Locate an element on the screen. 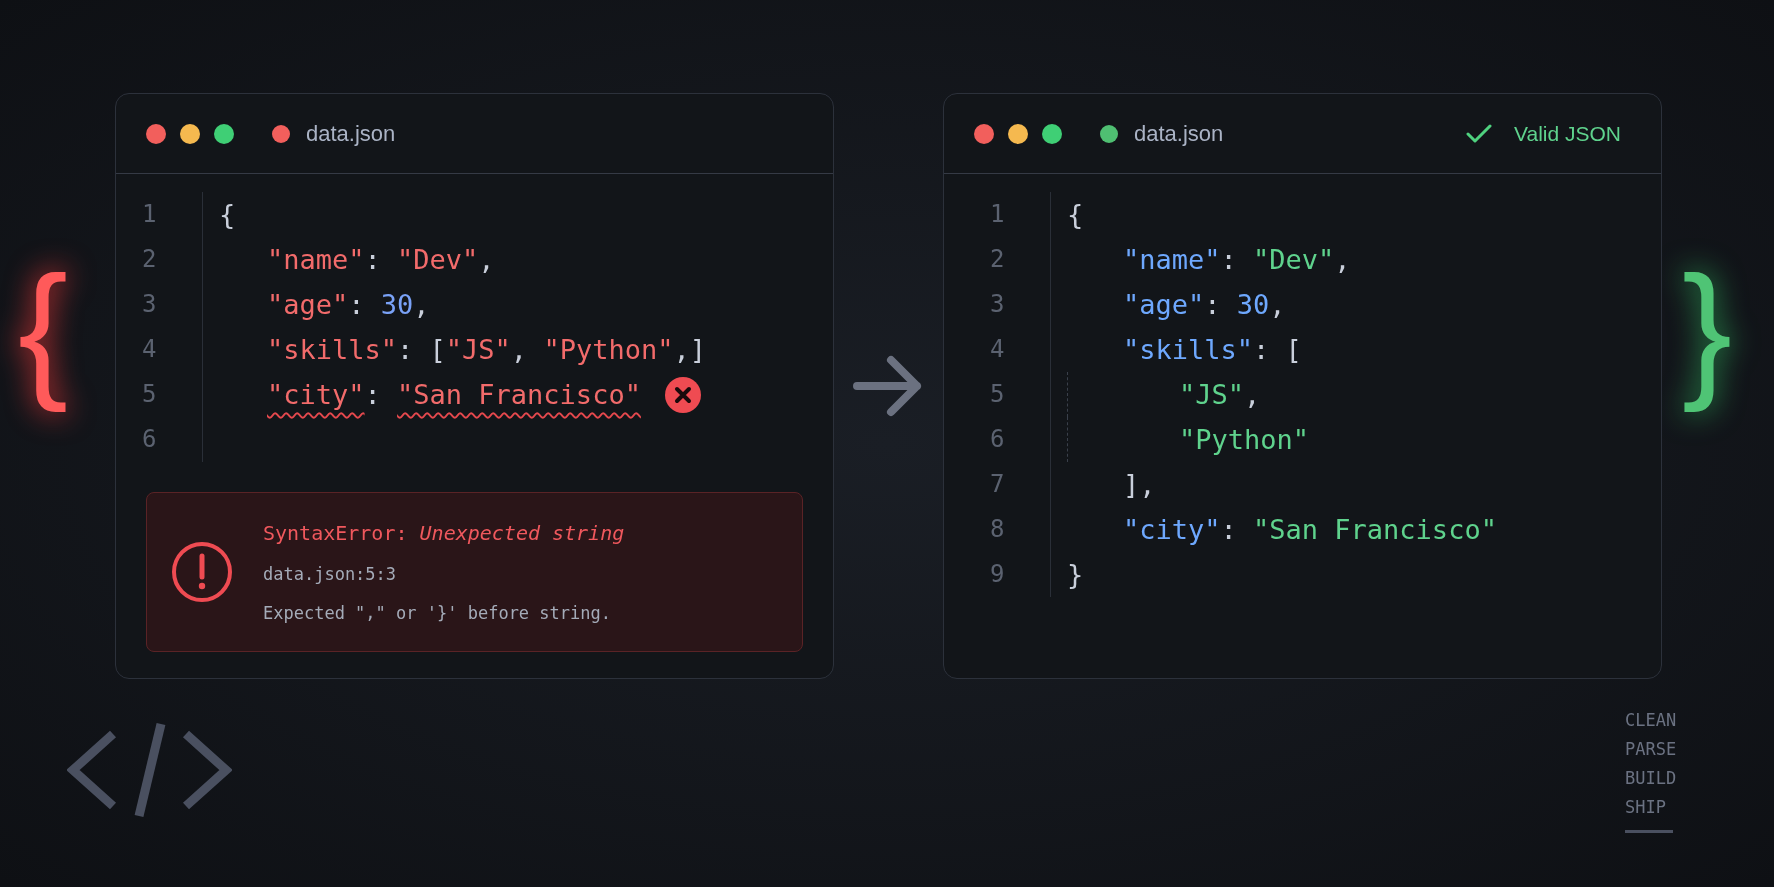  code-line: ], is located at coordinates (1139, 485).